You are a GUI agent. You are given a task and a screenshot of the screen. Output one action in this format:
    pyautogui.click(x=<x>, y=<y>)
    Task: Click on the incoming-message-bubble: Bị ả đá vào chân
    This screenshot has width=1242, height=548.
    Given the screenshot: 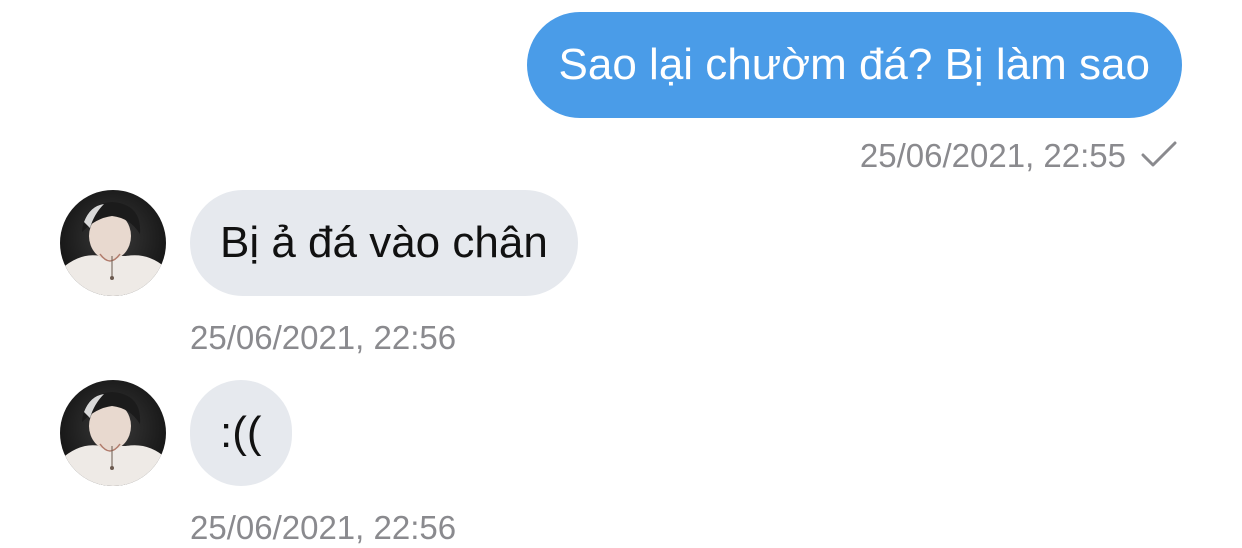 What is the action you would take?
    pyautogui.click(x=384, y=243)
    